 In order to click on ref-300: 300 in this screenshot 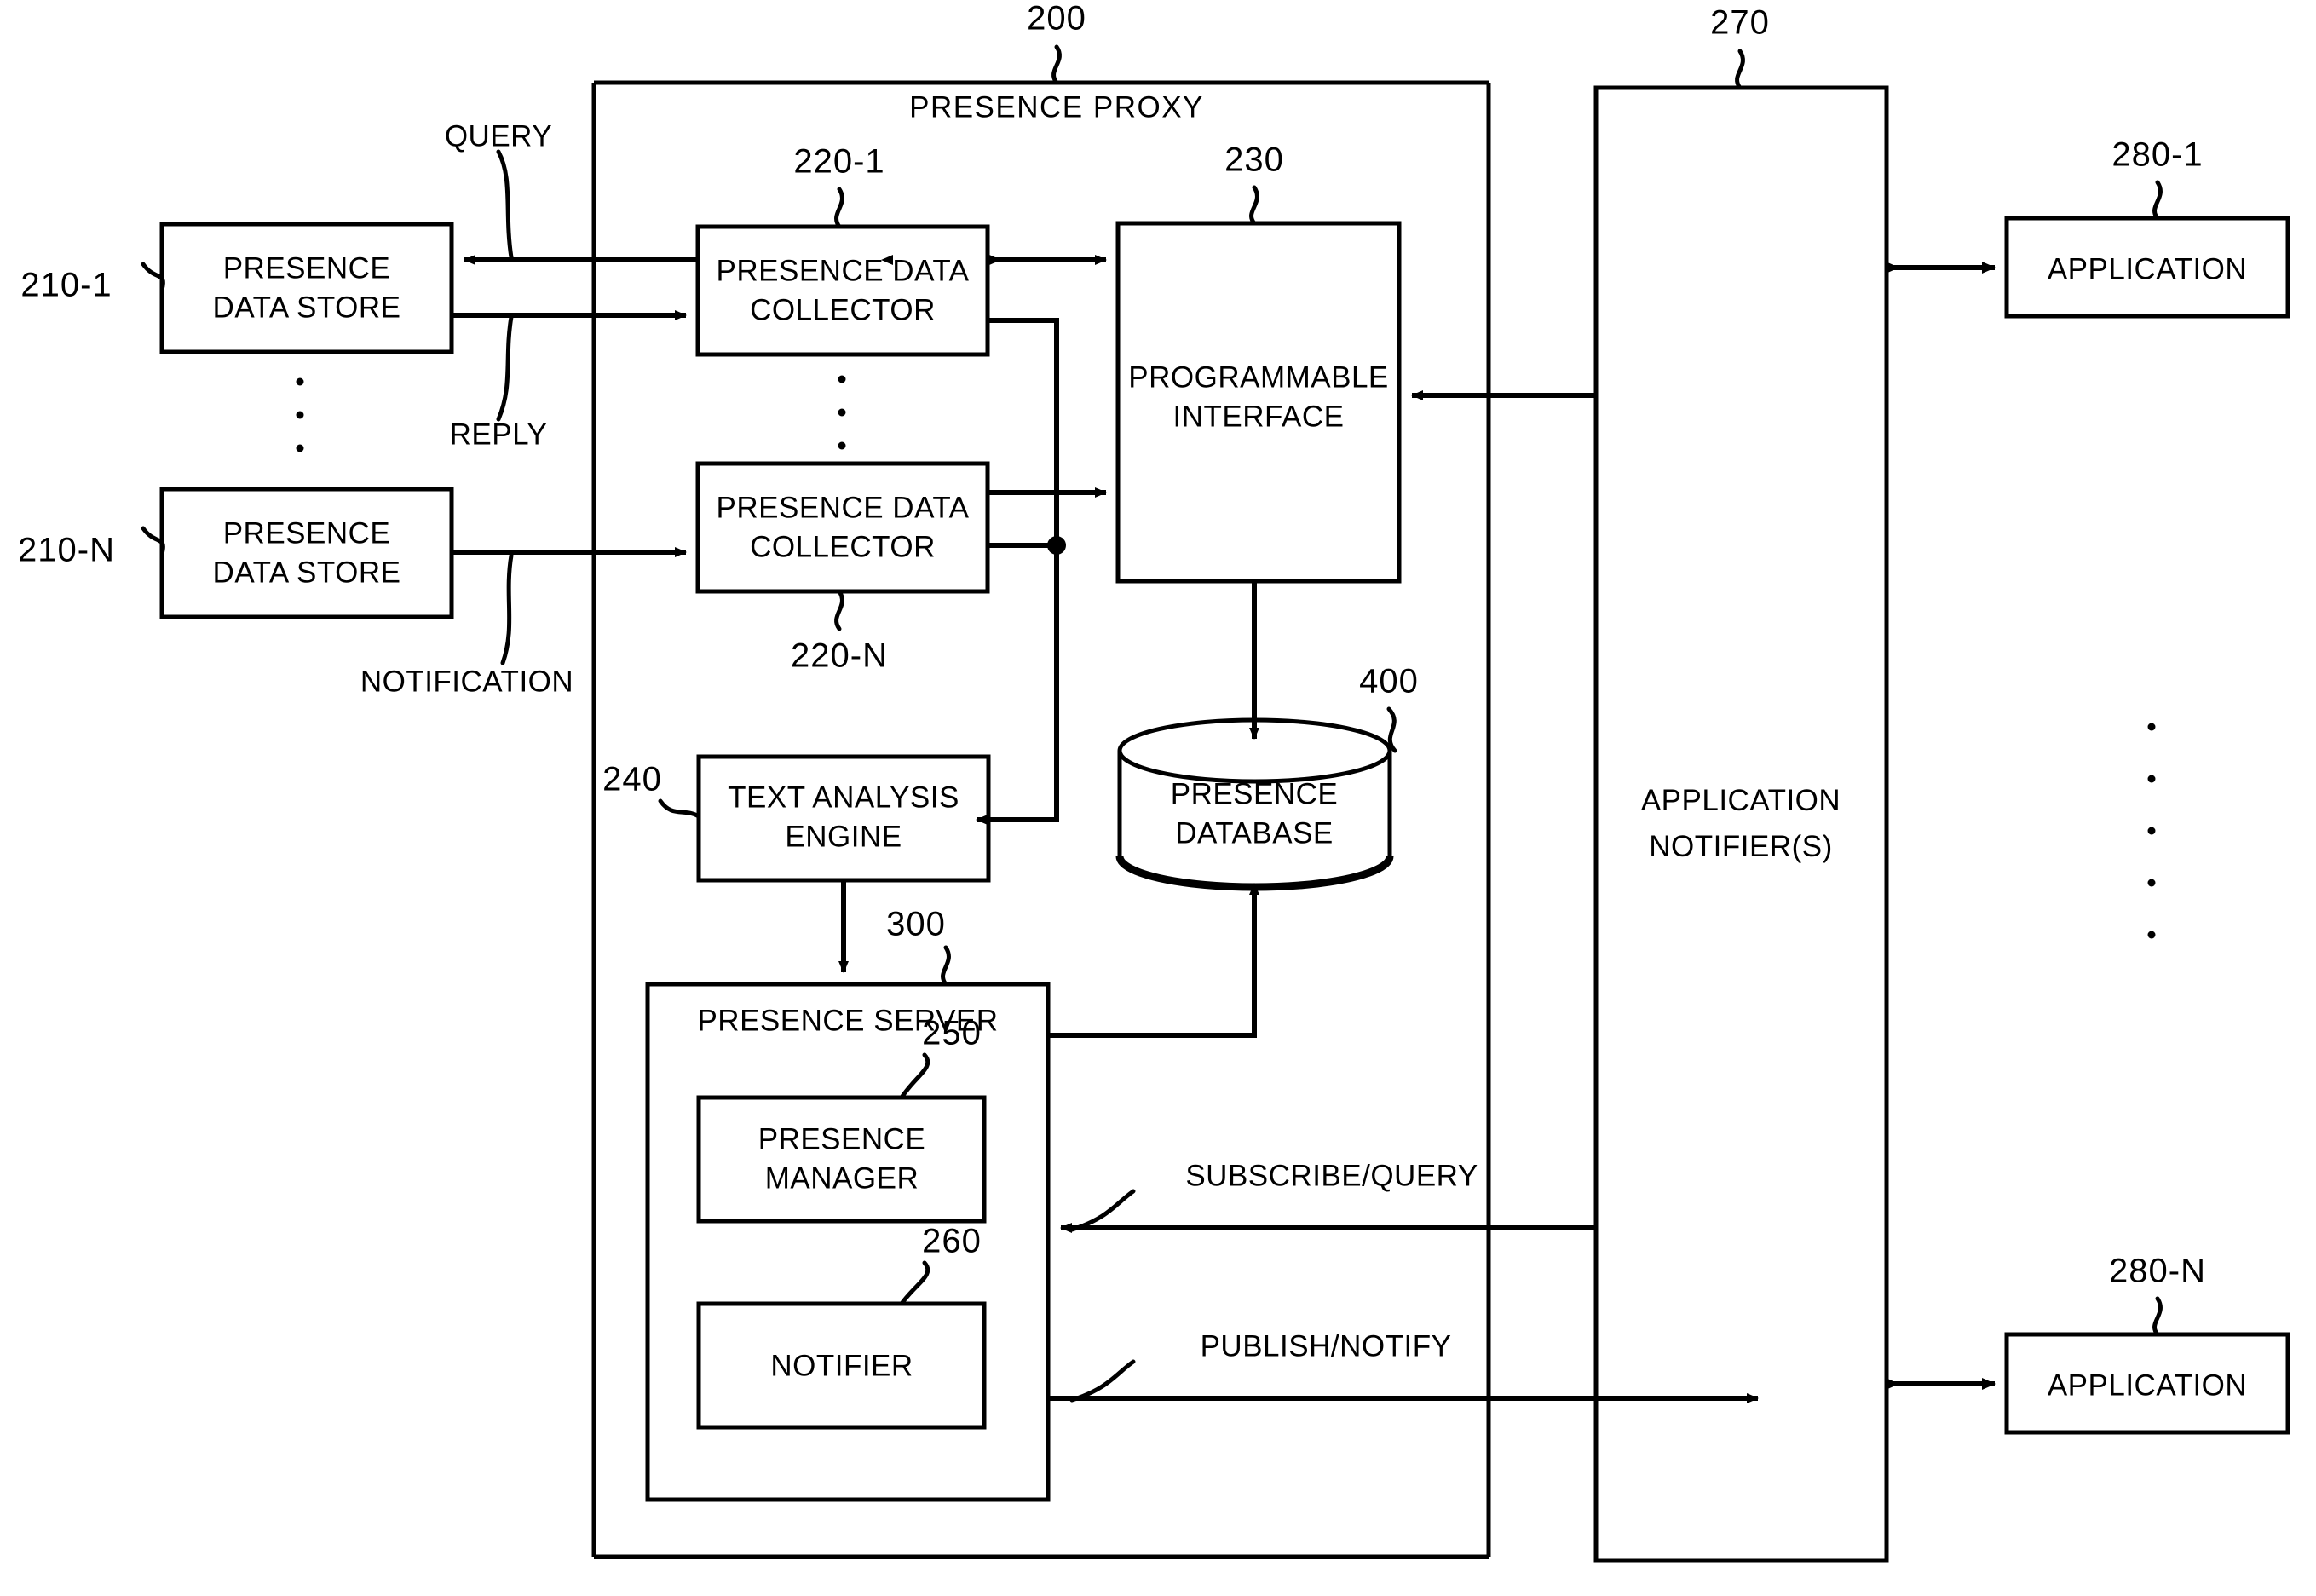, I will do `click(916, 924)`.